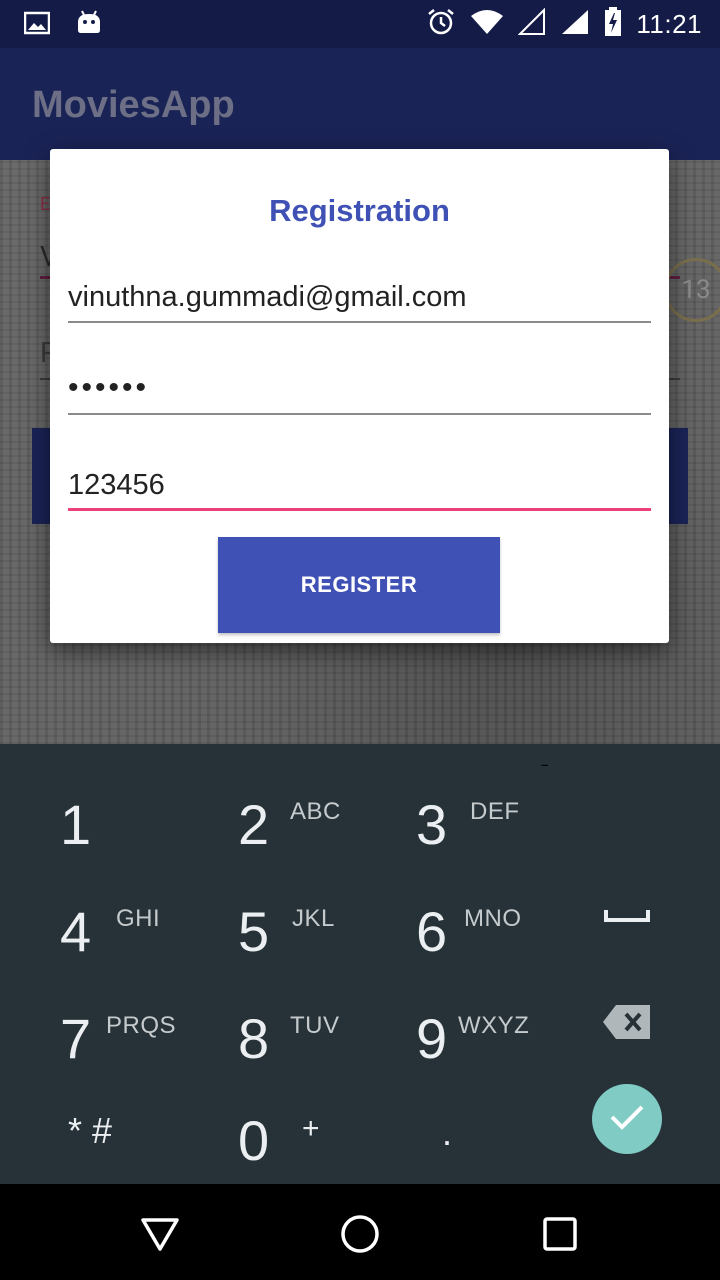 The image size is (720, 1280). I want to click on check-icon, so click(627, 1119).